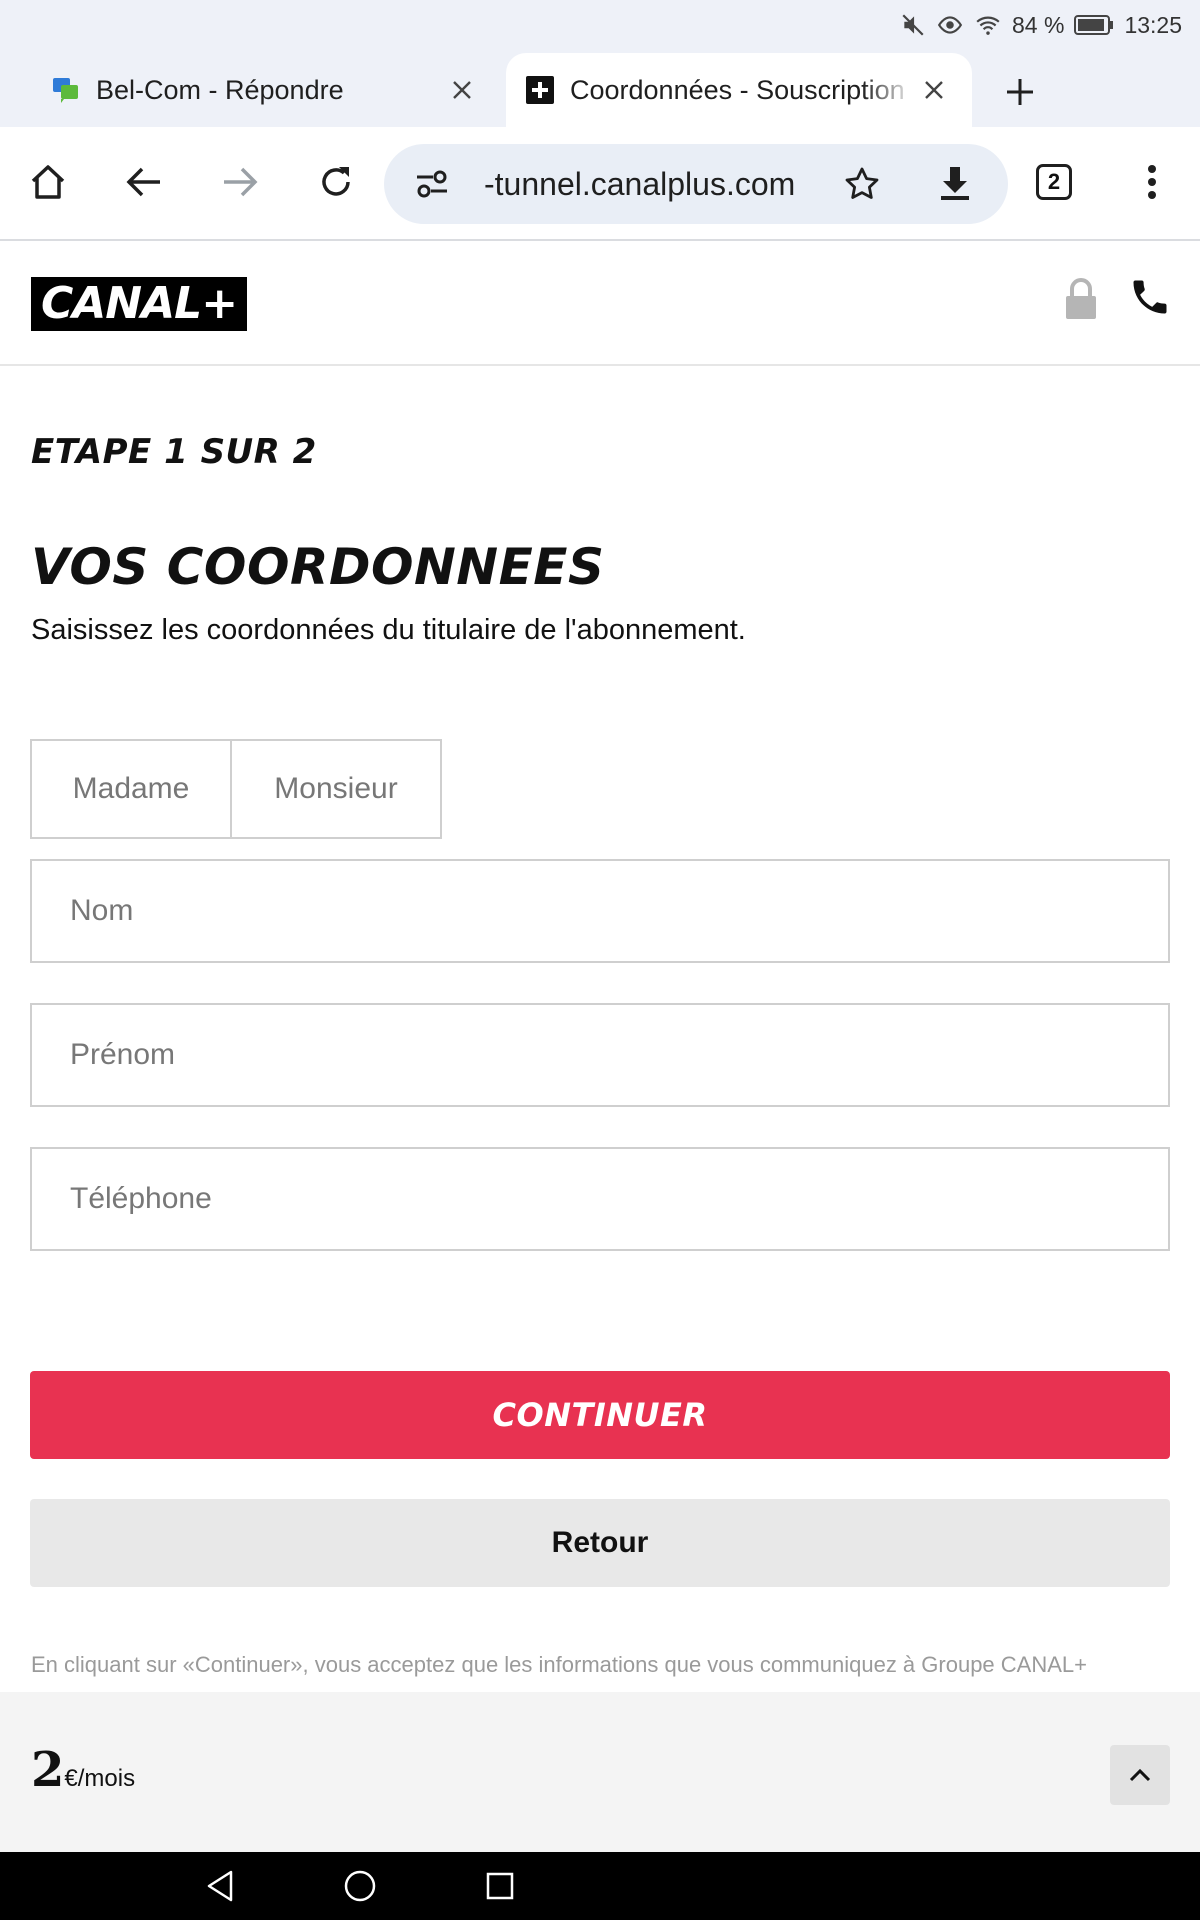  I want to click on tab-title: Coordonnées - Souscription, so click(737, 89).